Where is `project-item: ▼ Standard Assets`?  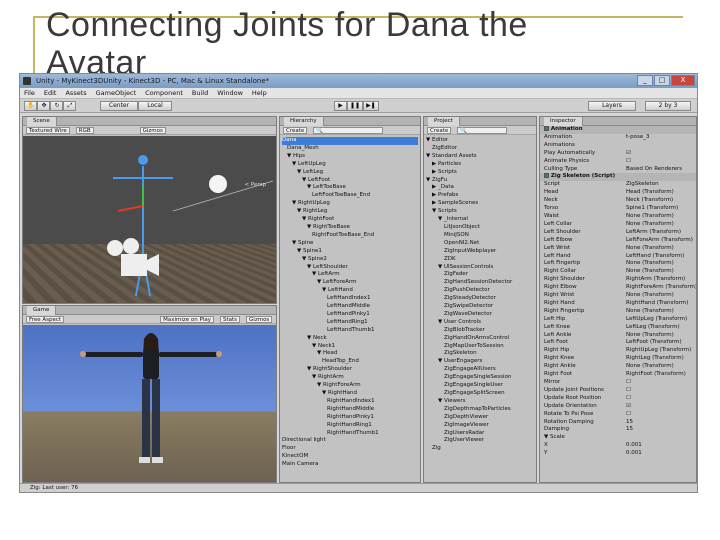 project-item: ▼ Standard Assets is located at coordinates (480, 157).